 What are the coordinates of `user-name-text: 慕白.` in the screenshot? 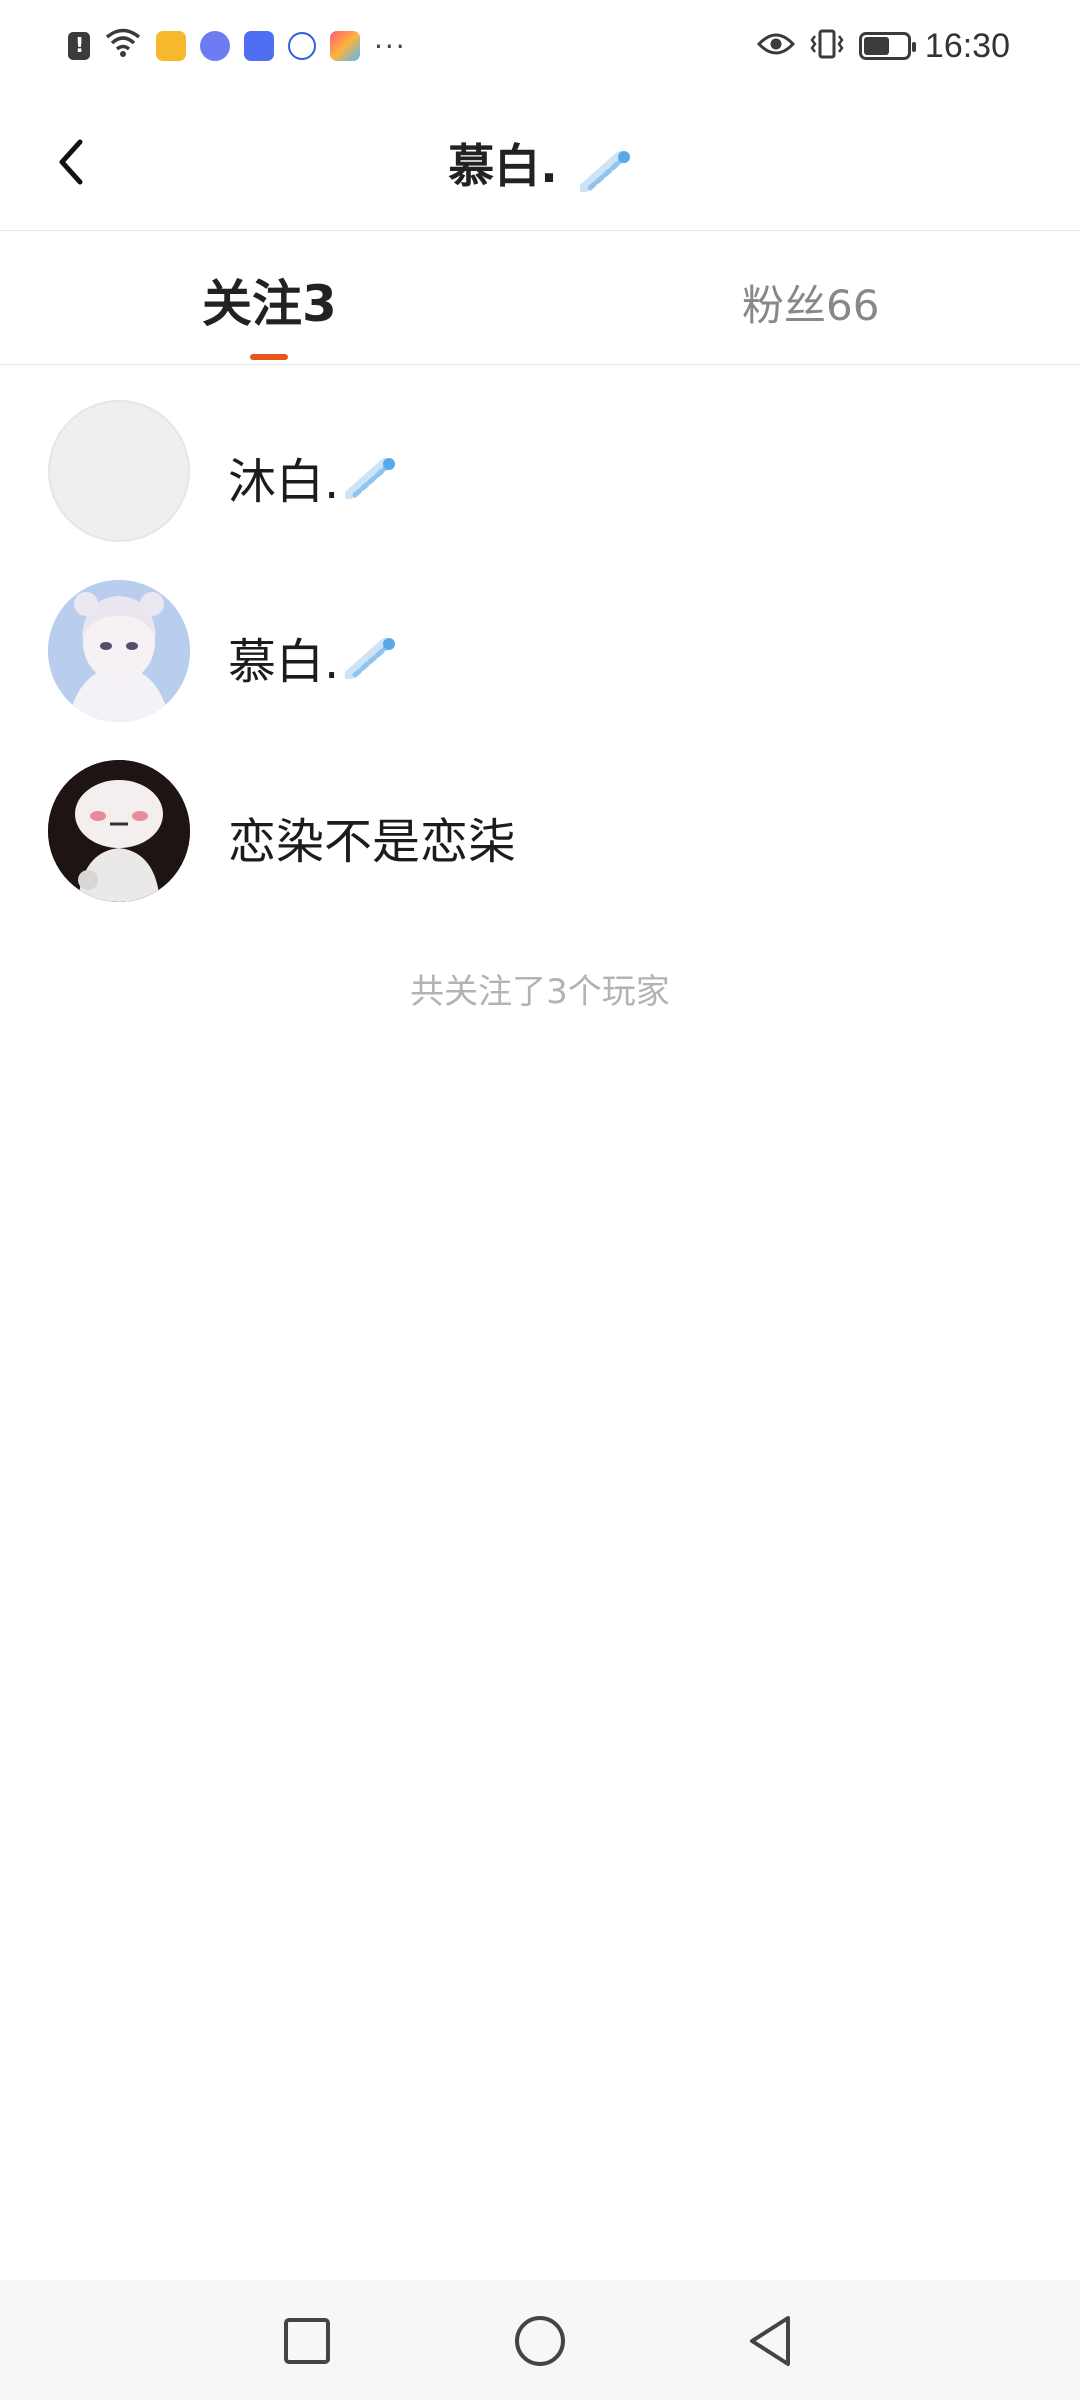 It's located at (284, 662).